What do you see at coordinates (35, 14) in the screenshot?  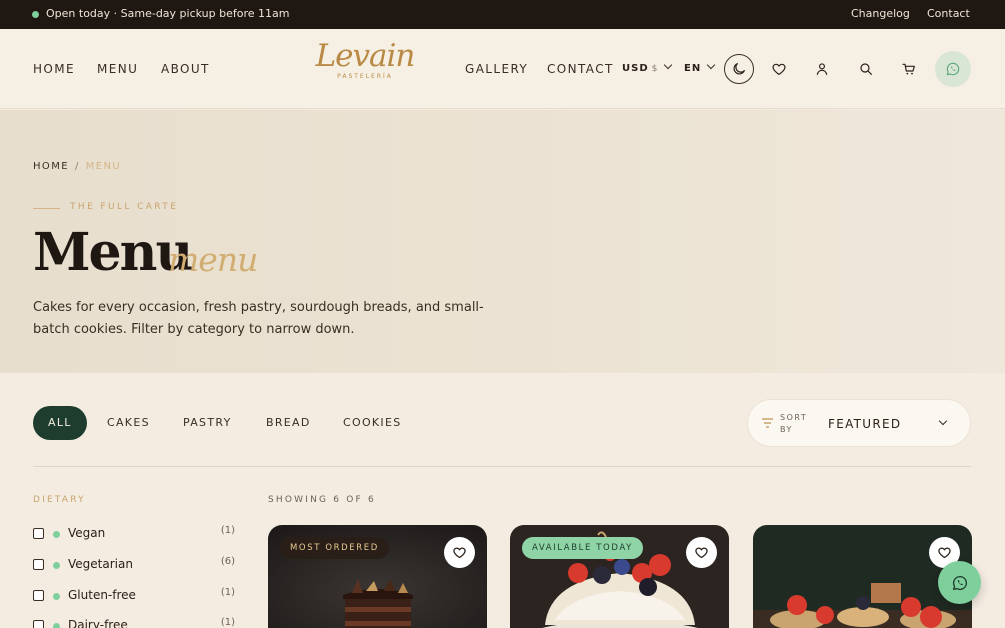 I see `status-dot-icon` at bounding box center [35, 14].